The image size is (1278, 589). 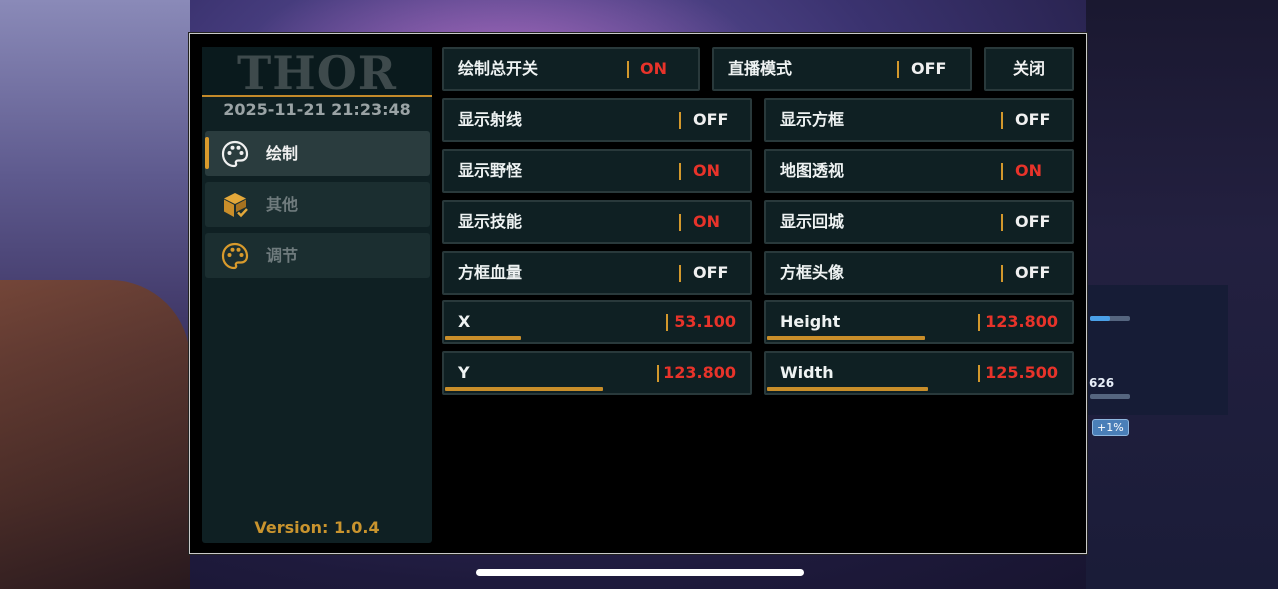 I want to click on datetime-display: 2025-11-21 21:23:48, so click(x=317, y=109).